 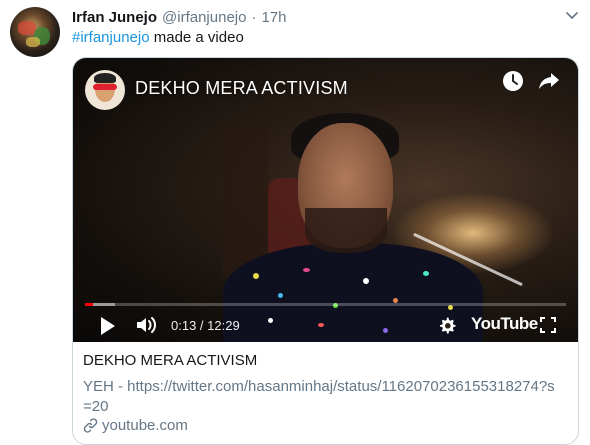 I want to click on video-title: DEKHO MERA ACTIVISM, so click(x=241, y=88).